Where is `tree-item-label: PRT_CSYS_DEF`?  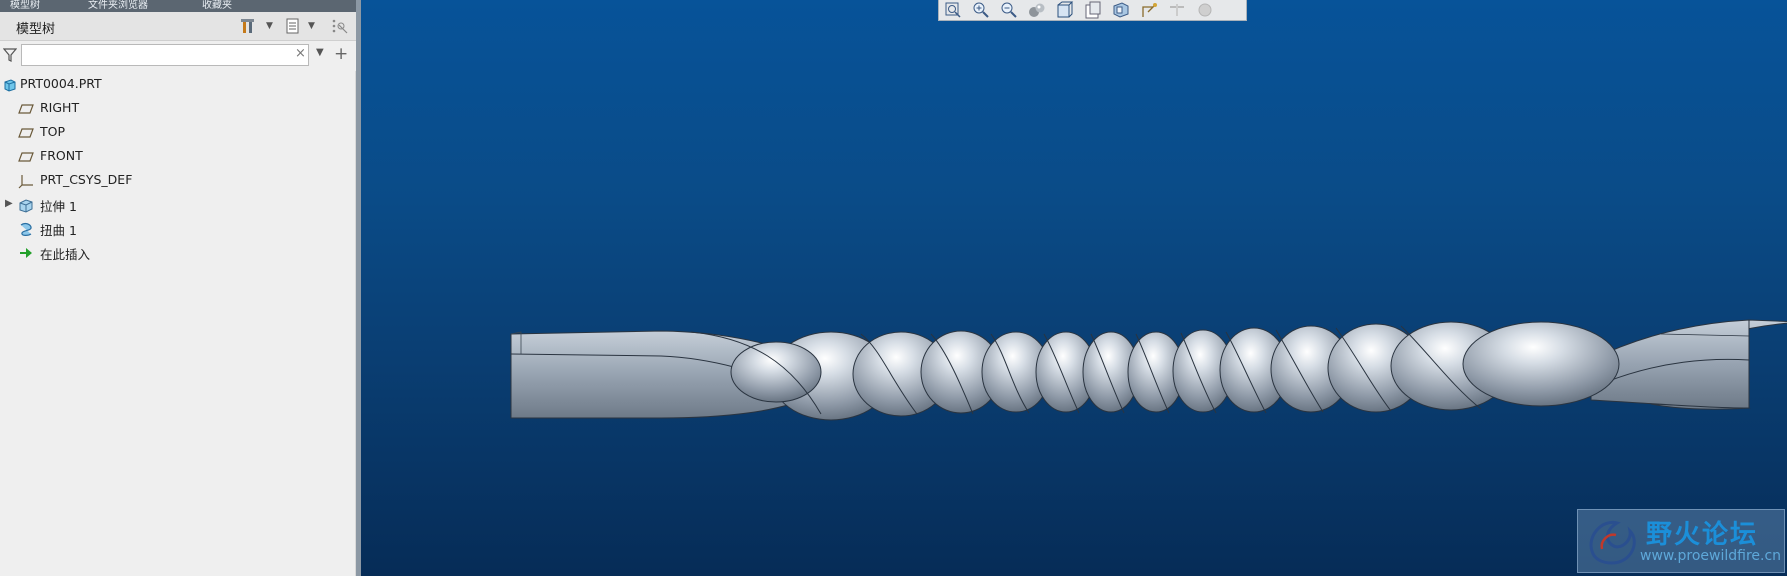
tree-item-label: PRT_CSYS_DEF is located at coordinates (86, 179).